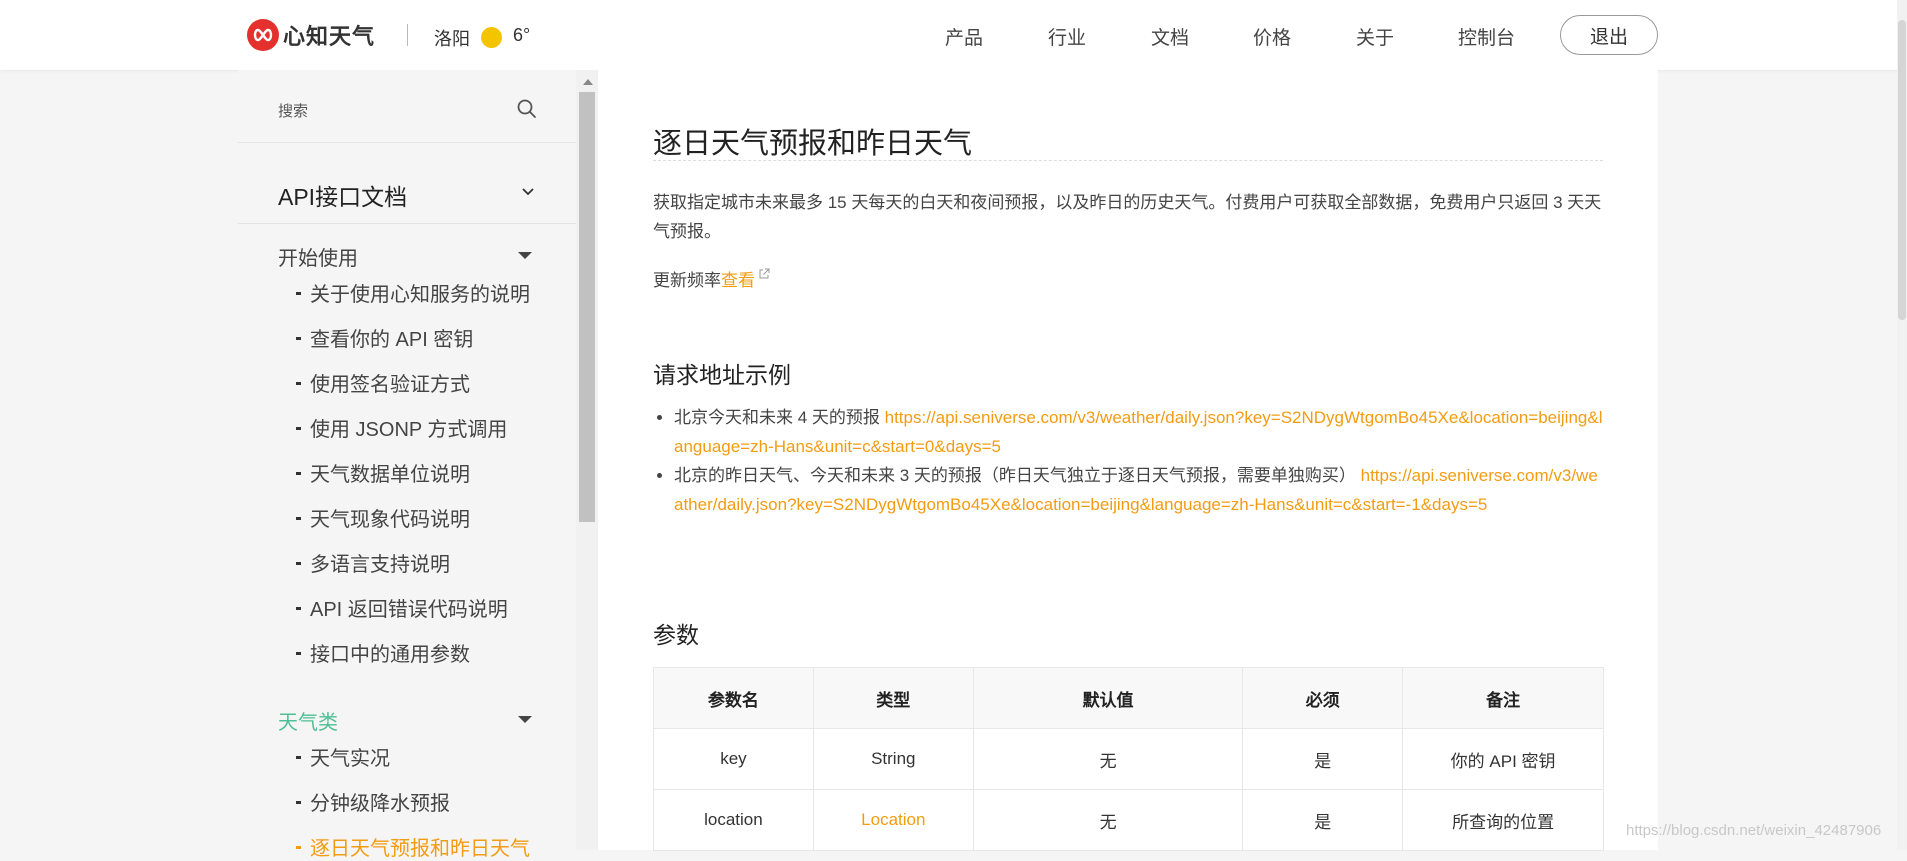  I want to click on logout-button: 退出, so click(1609, 35).